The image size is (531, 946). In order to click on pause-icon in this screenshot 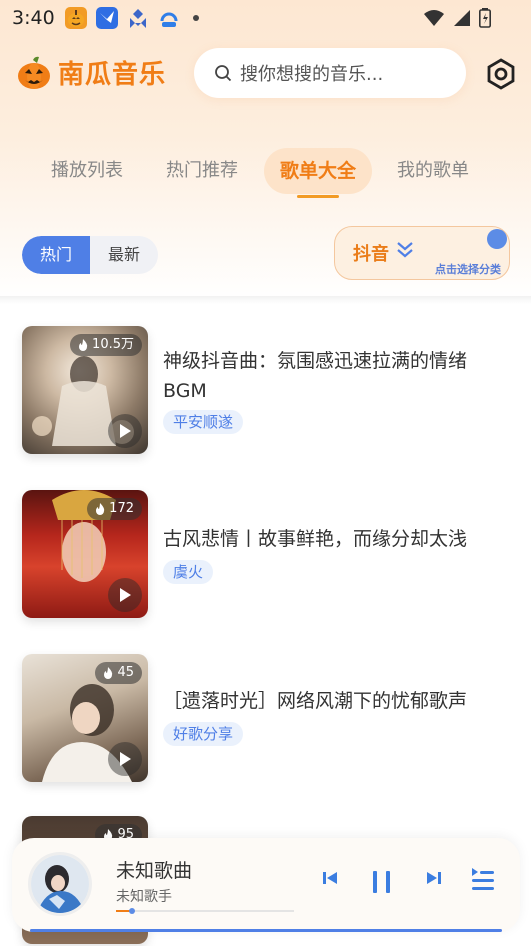, I will do `click(381, 882)`.